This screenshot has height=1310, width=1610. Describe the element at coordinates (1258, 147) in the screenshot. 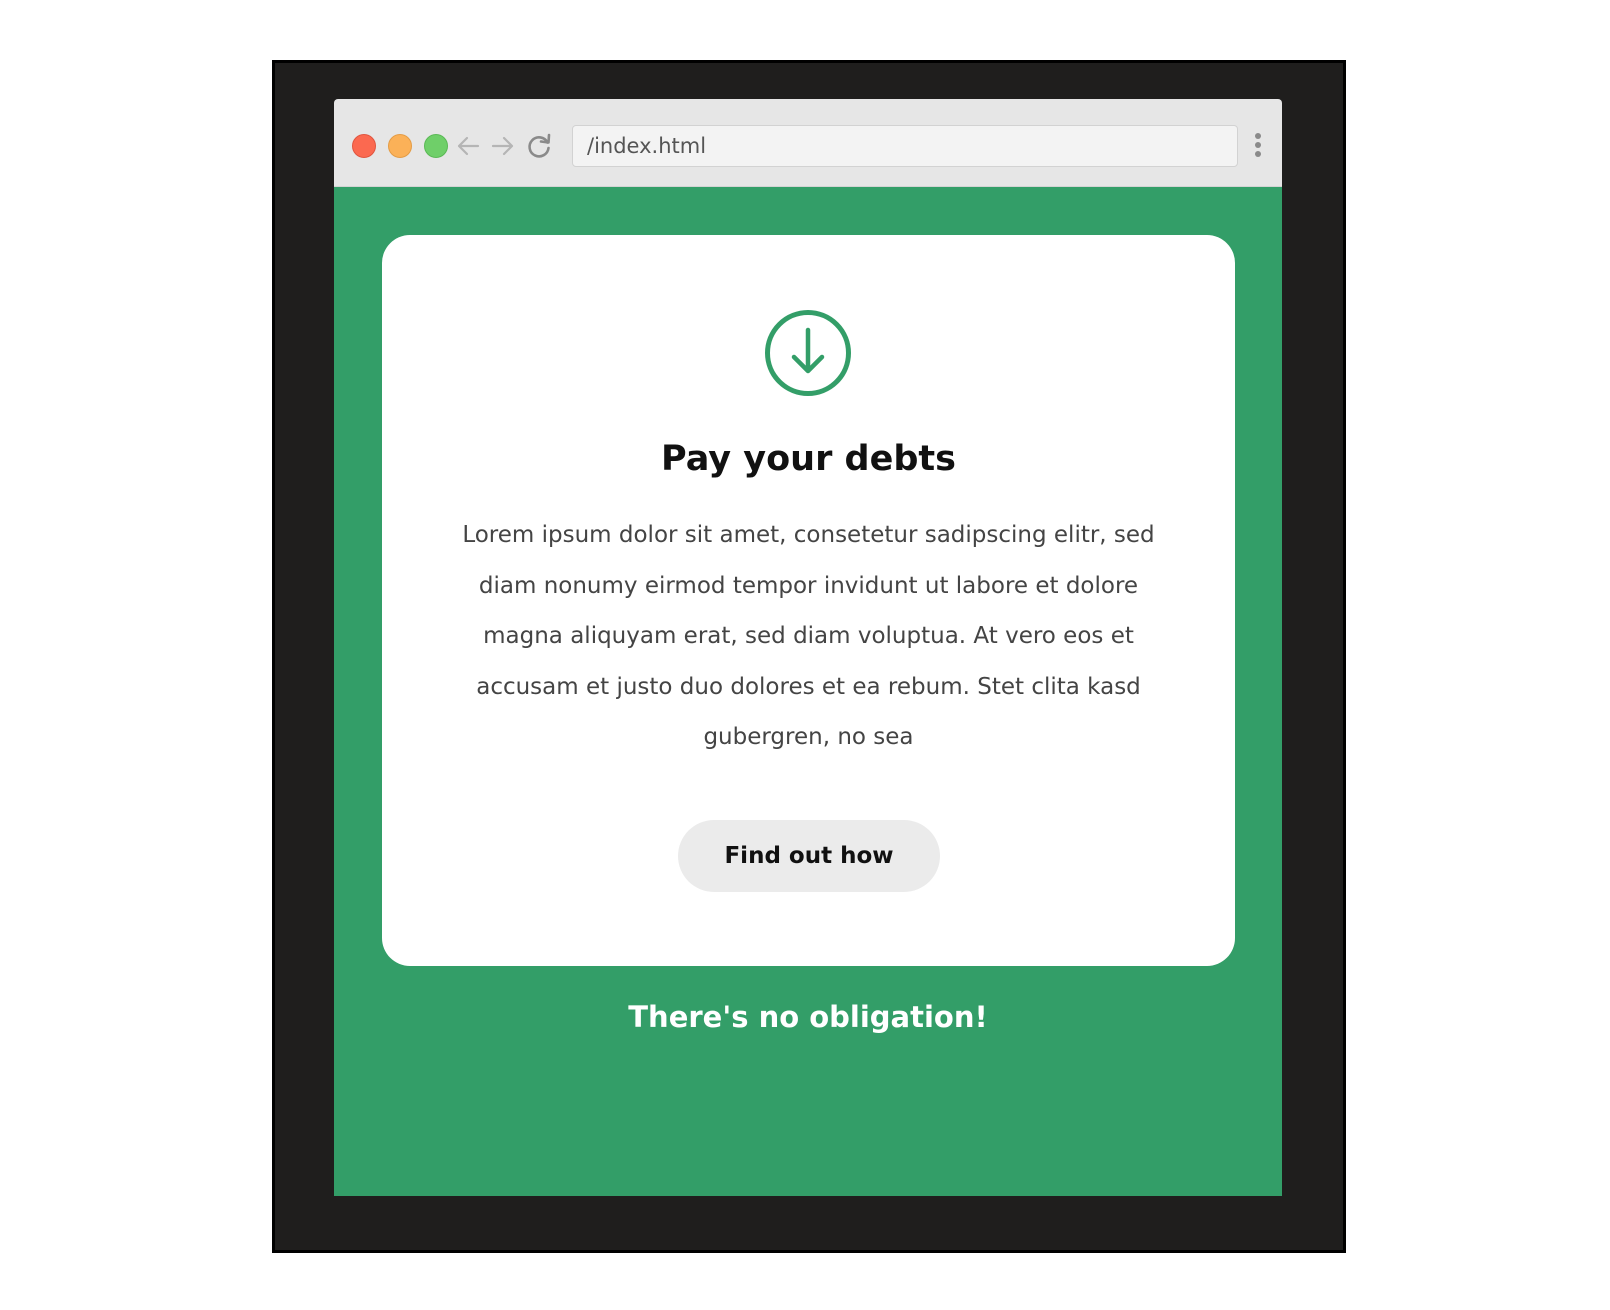

I see `more-vertical-icon` at that location.